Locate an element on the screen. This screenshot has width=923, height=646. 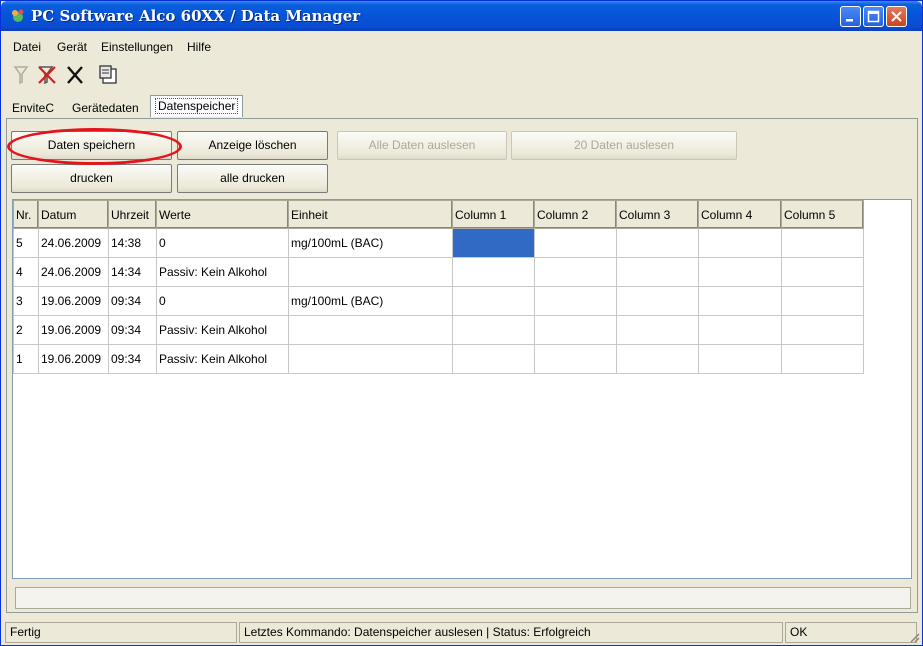
table-cell: 3 is located at coordinates (26, 301).